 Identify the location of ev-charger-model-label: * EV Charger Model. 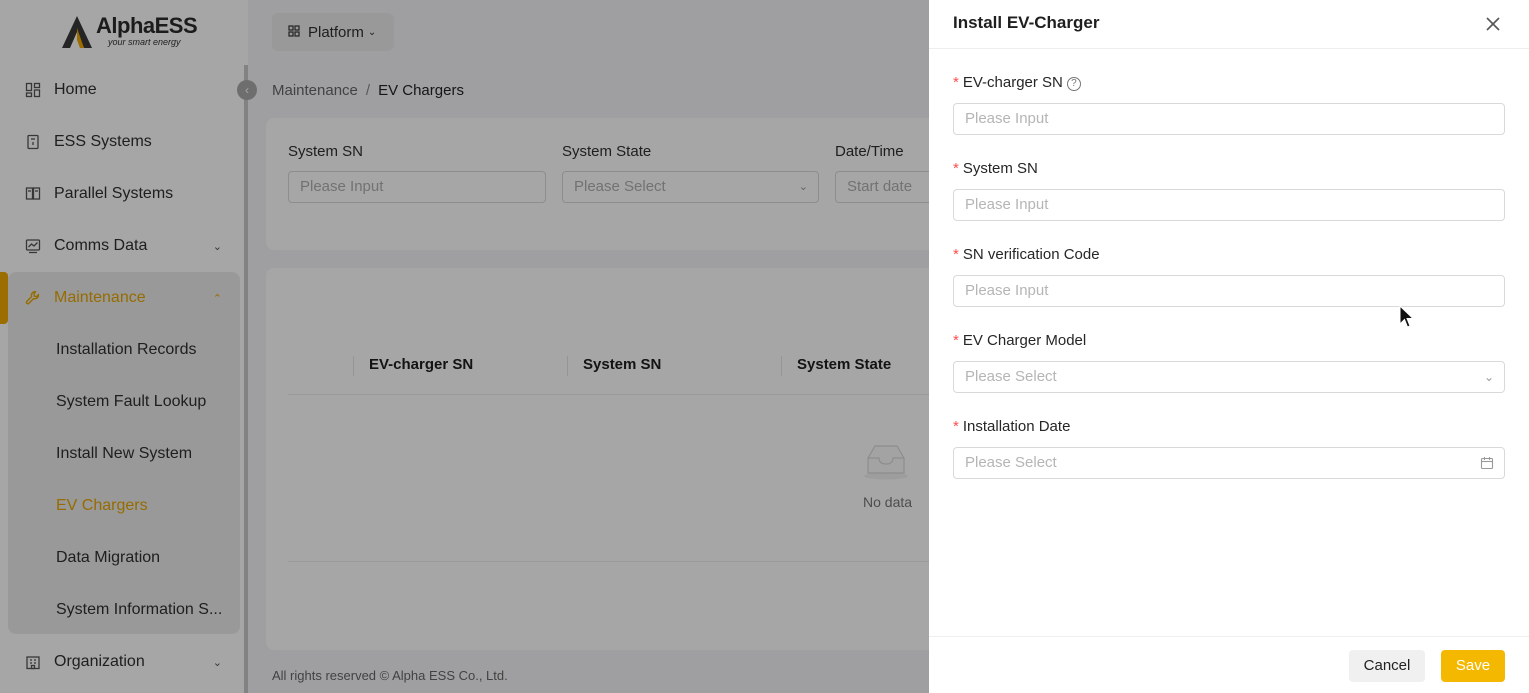
(1019, 340).